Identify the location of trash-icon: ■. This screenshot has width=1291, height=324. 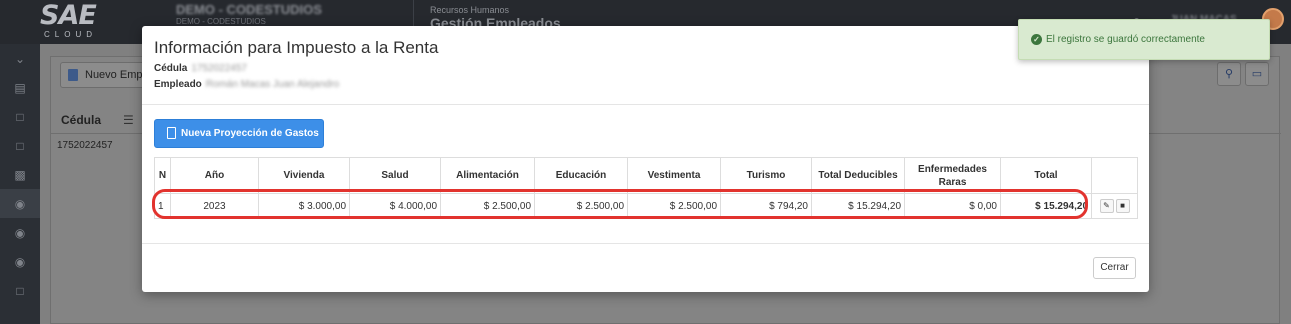
(1122, 206).